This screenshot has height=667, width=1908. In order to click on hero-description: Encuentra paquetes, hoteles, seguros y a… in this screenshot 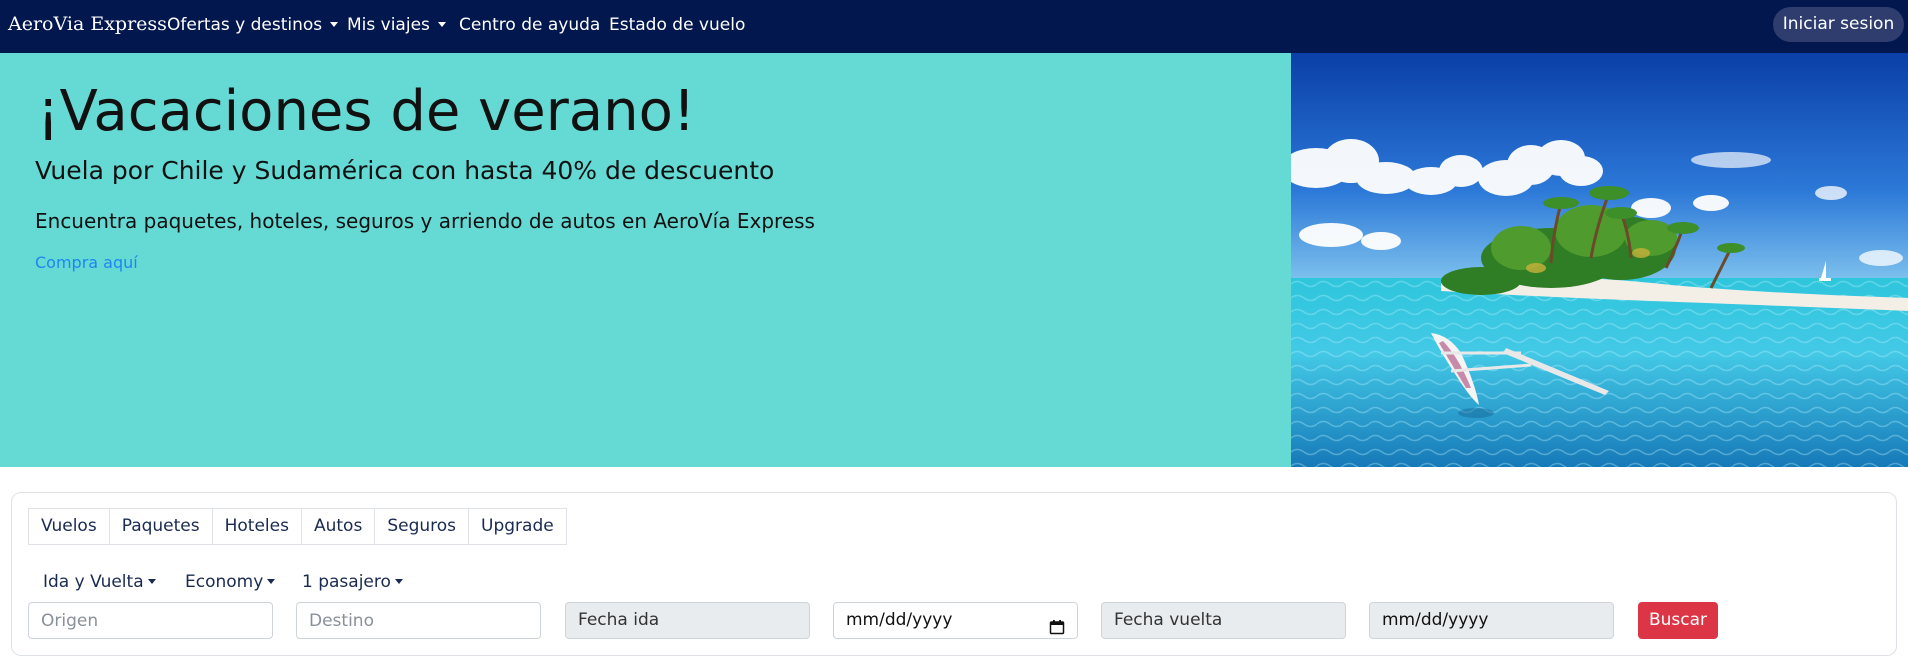, I will do `click(425, 221)`.